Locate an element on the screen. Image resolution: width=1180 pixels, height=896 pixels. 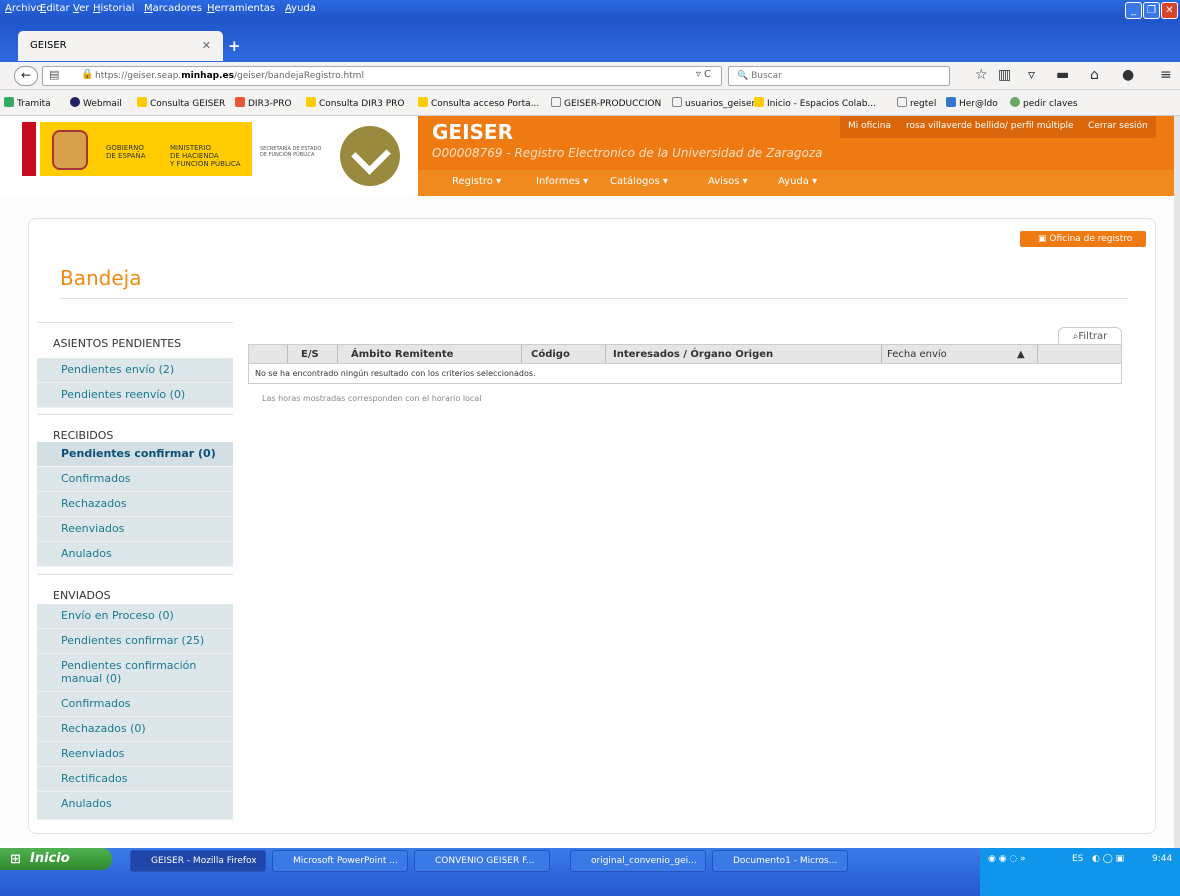
user-profile-link: rosa villaverde bellido/ perfil múltiple is located at coordinates (990, 127).